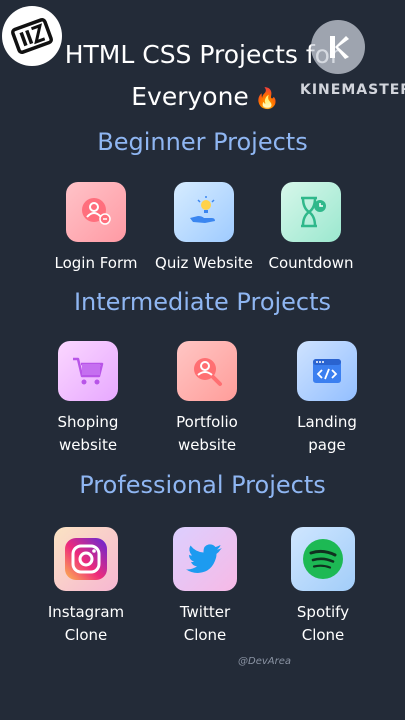 The height and width of the screenshot is (720, 405). I want to click on profile-search-icon, so click(207, 371).